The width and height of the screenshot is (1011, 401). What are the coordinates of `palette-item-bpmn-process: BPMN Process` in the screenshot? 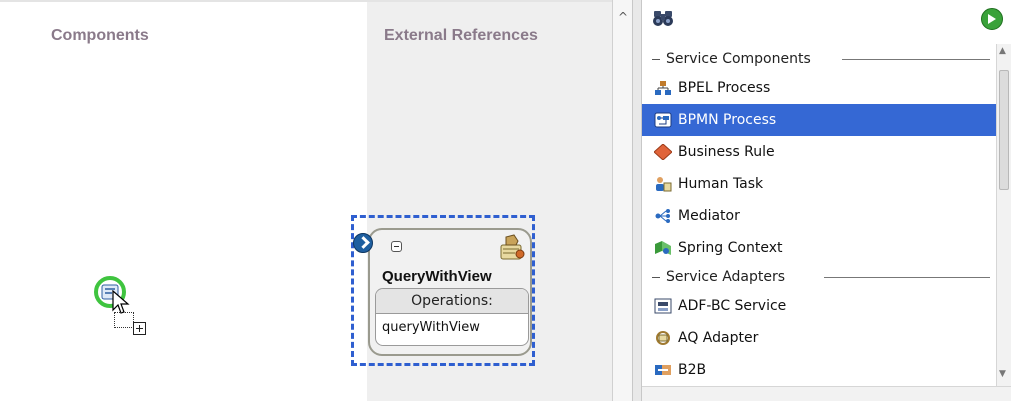 It's located at (819, 120).